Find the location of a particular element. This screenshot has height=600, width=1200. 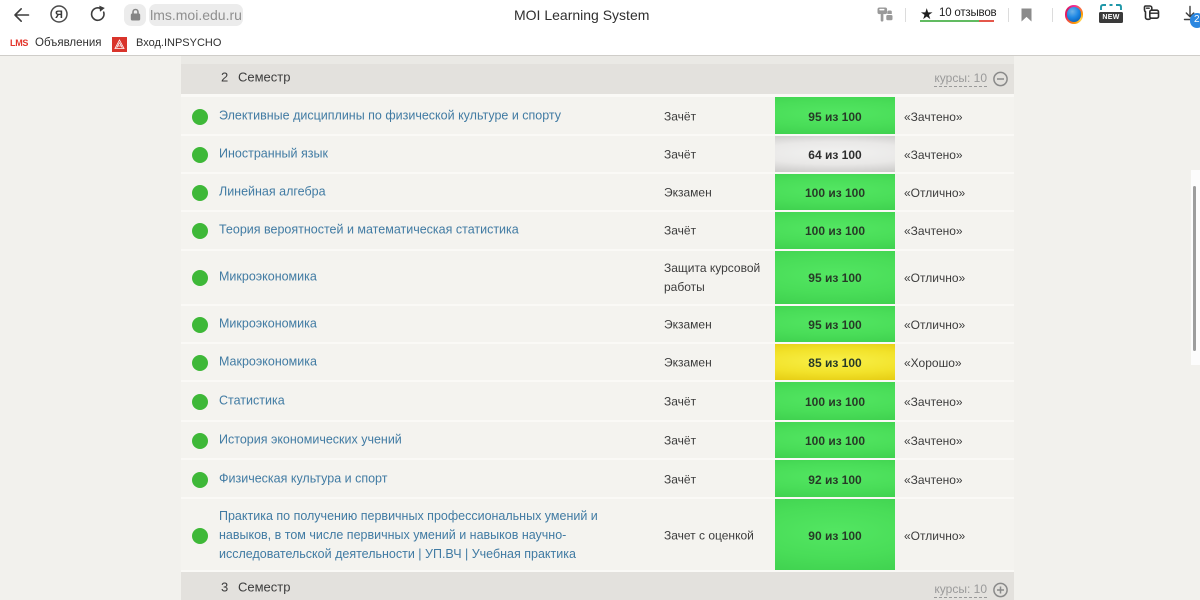

svg-text: Я is located at coordinates (59, 15).